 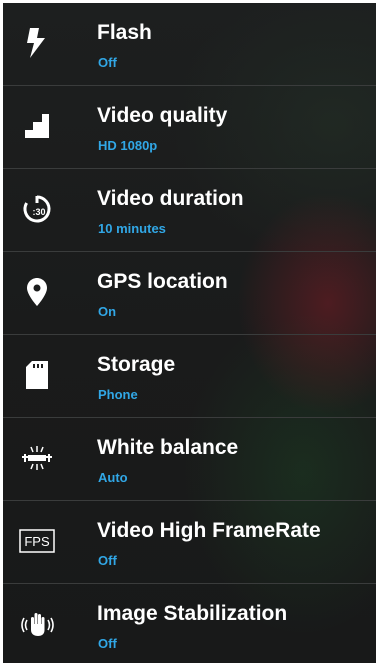 What do you see at coordinates (107, 311) in the screenshot?
I see `setting-value: On` at bounding box center [107, 311].